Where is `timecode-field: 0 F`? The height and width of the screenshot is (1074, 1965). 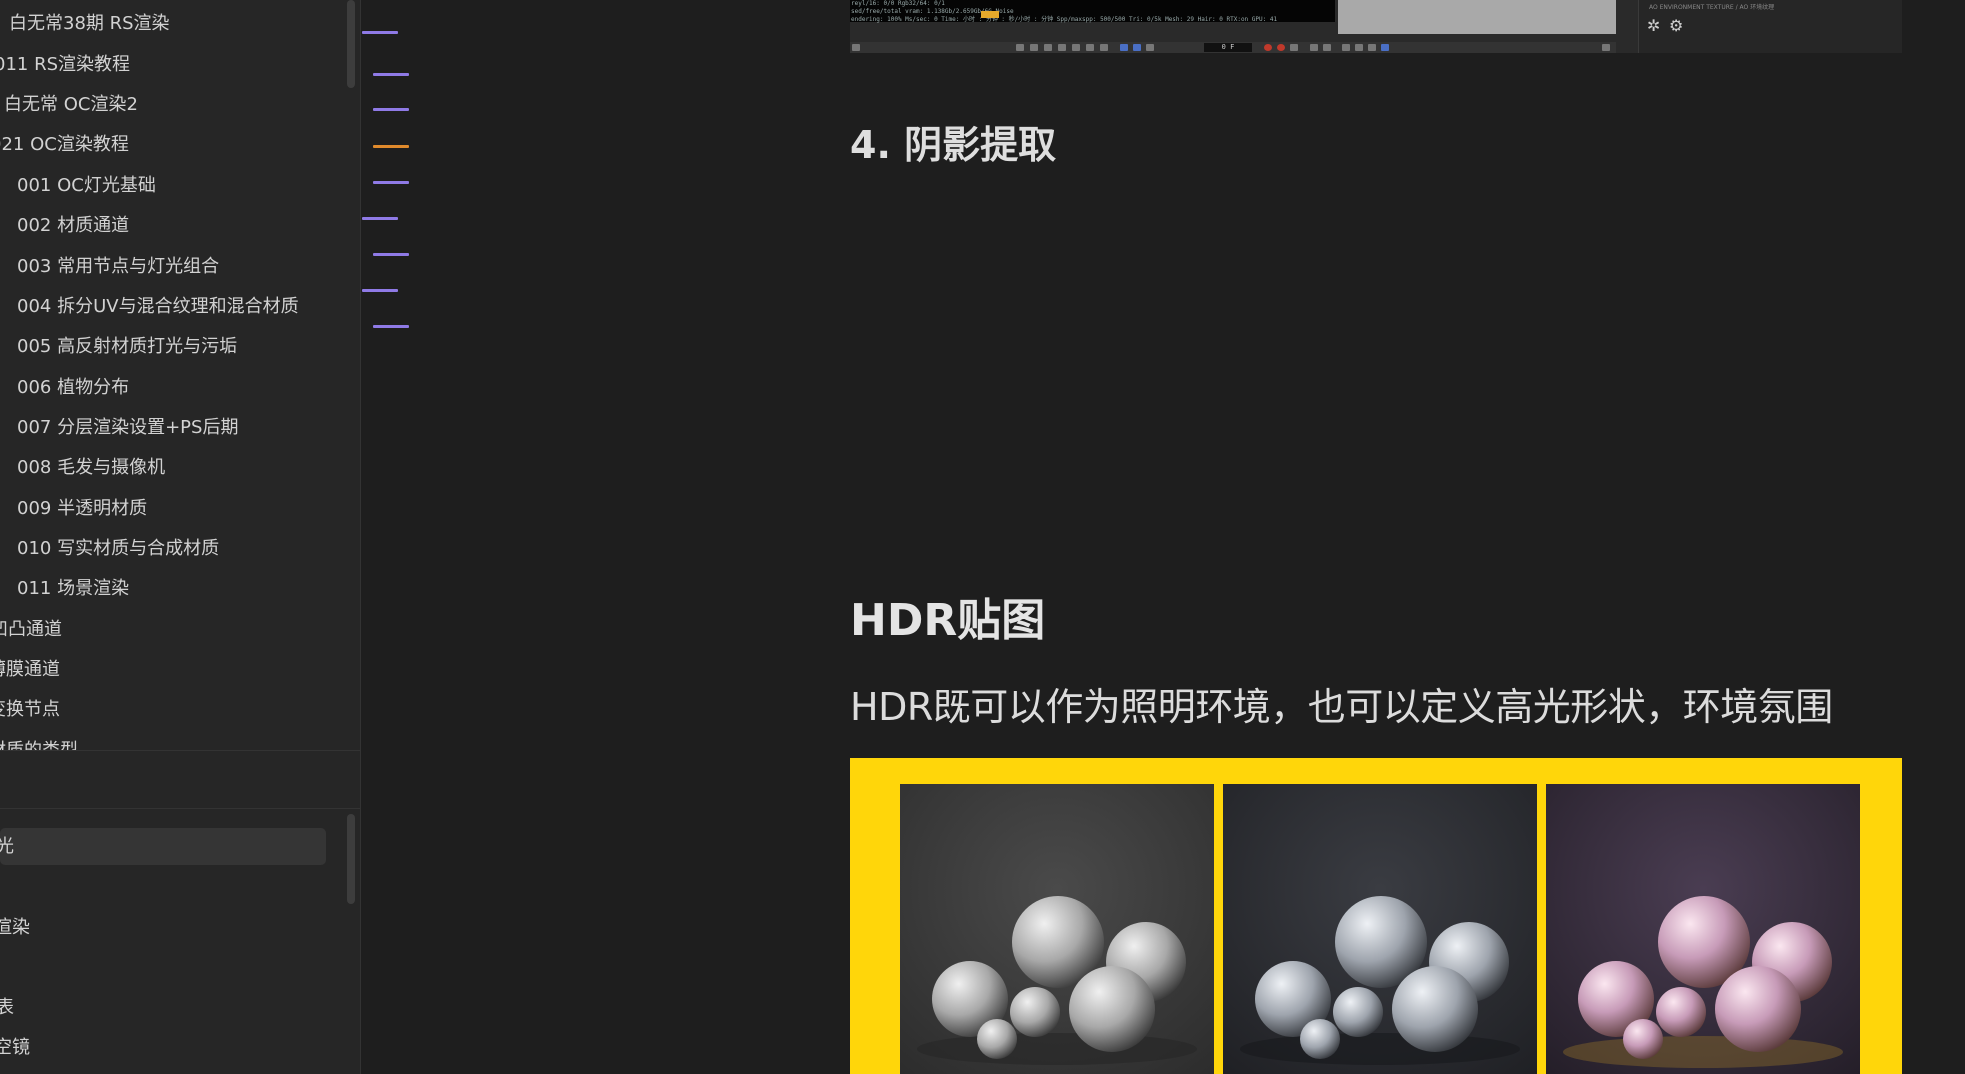
timecode-field: 0 F is located at coordinates (1228, 47).